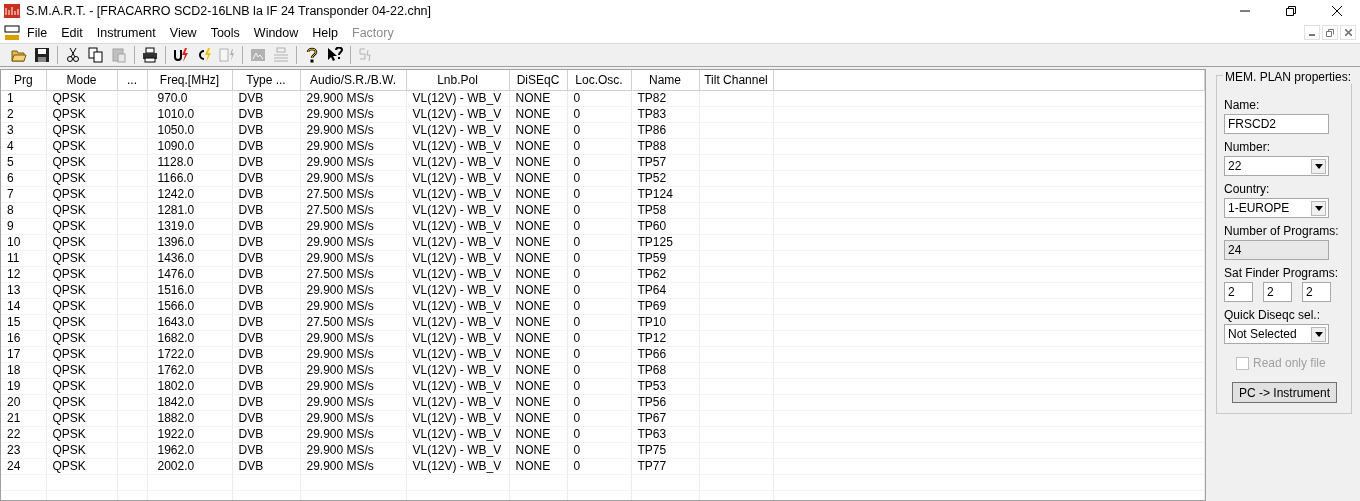  I want to click on child-minimize-button, so click(1312, 32).